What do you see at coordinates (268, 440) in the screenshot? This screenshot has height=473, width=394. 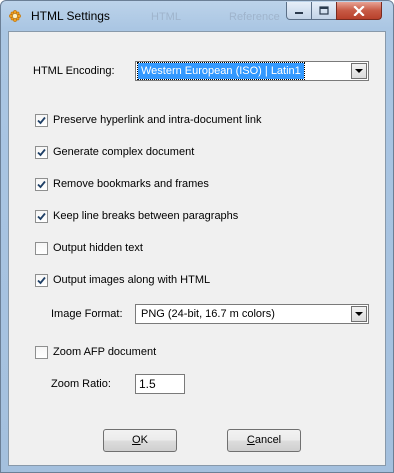 I see `cancel-button-label: ancel` at bounding box center [268, 440].